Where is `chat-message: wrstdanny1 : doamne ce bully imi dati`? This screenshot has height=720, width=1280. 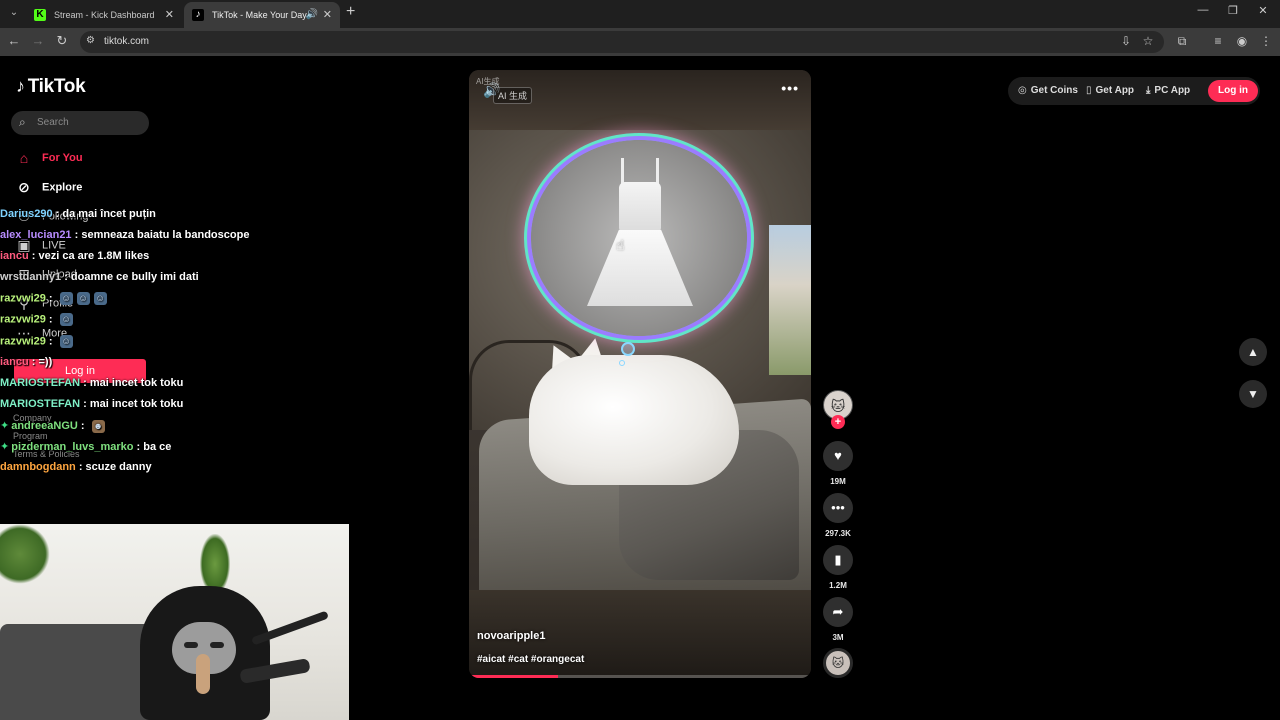 chat-message: wrstdanny1 : doamne ce bully imi dati is located at coordinates (180, 281).